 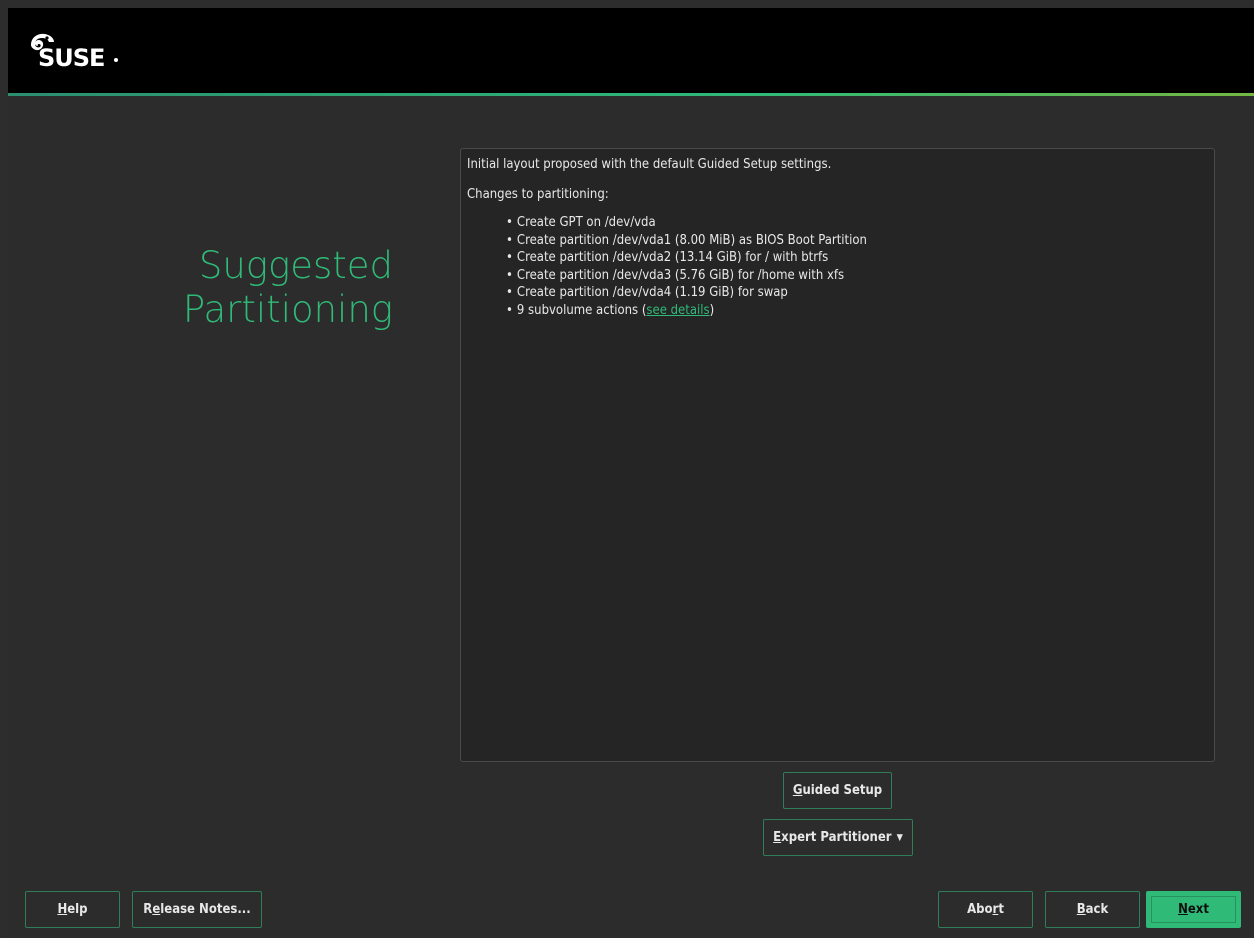 What do you see at coordinates (1081, 909) in the screenshot?
I see `back-mnemonic: B` at bounding box center [1081, 909].